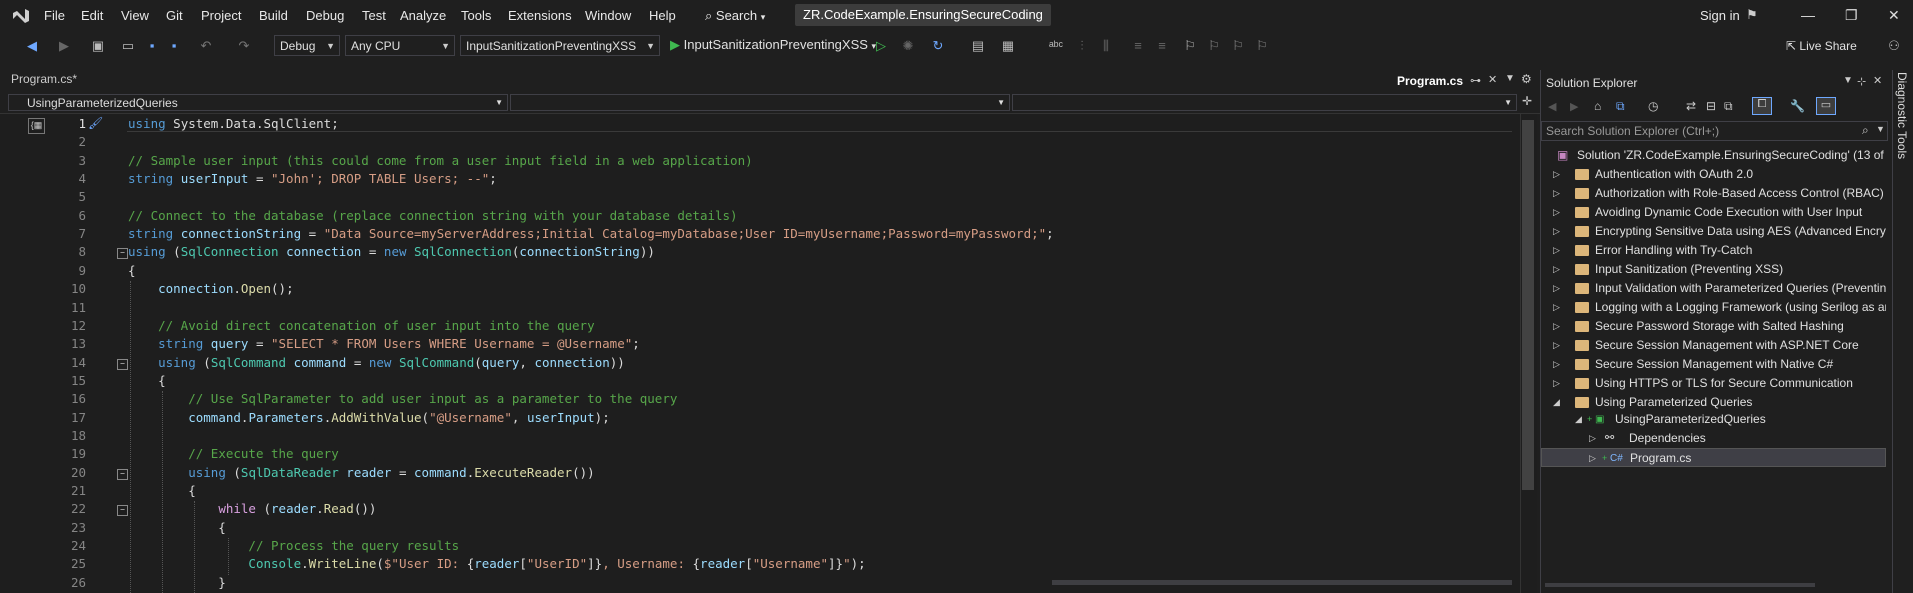 The height and width of the screenshot is (593, 1913). I want to click on configuration-dropdown: Debug ▼, so click(307, 45).